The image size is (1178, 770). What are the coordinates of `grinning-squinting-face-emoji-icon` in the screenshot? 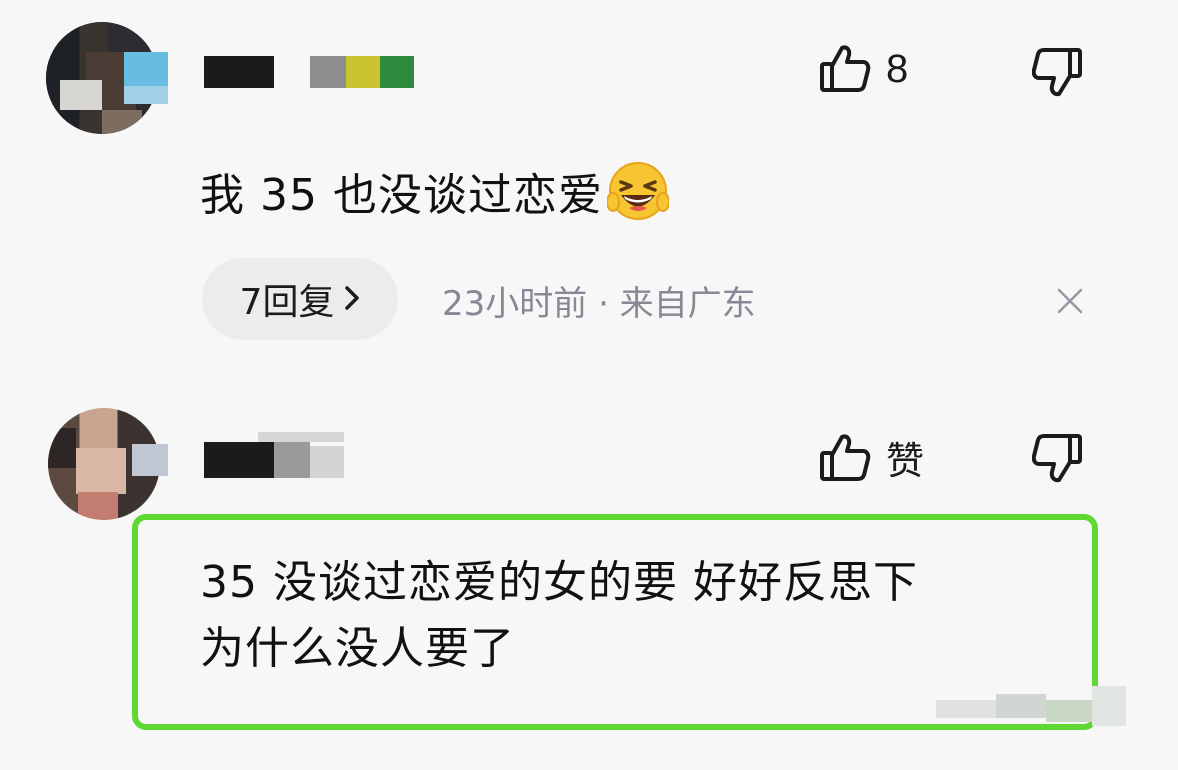 It's located at (637, 191).